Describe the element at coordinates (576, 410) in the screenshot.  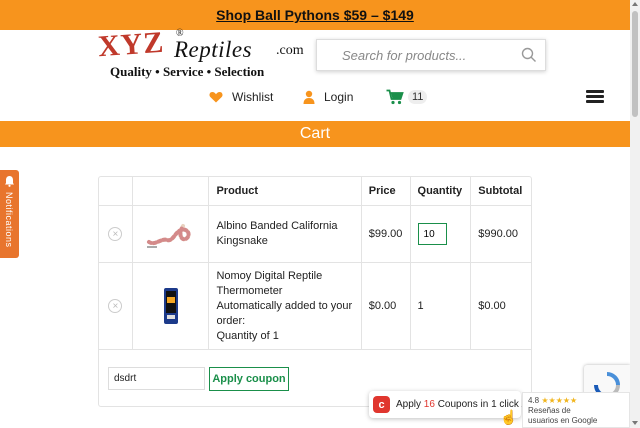
I see `google-reviews-badge: 4.8 ★★★★★ Reseñas de usuarios en Google` at that location.